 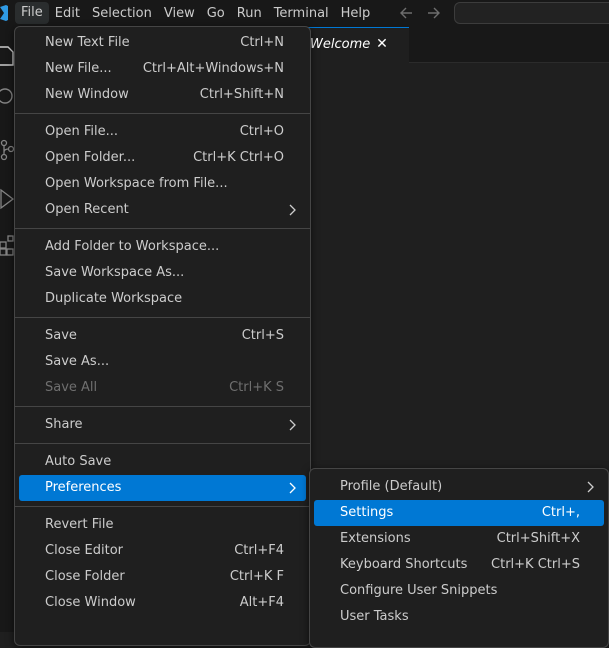 I want to click on shortcut-label: Ctrl+K Ctrl+S, so click(x=535, y=564).